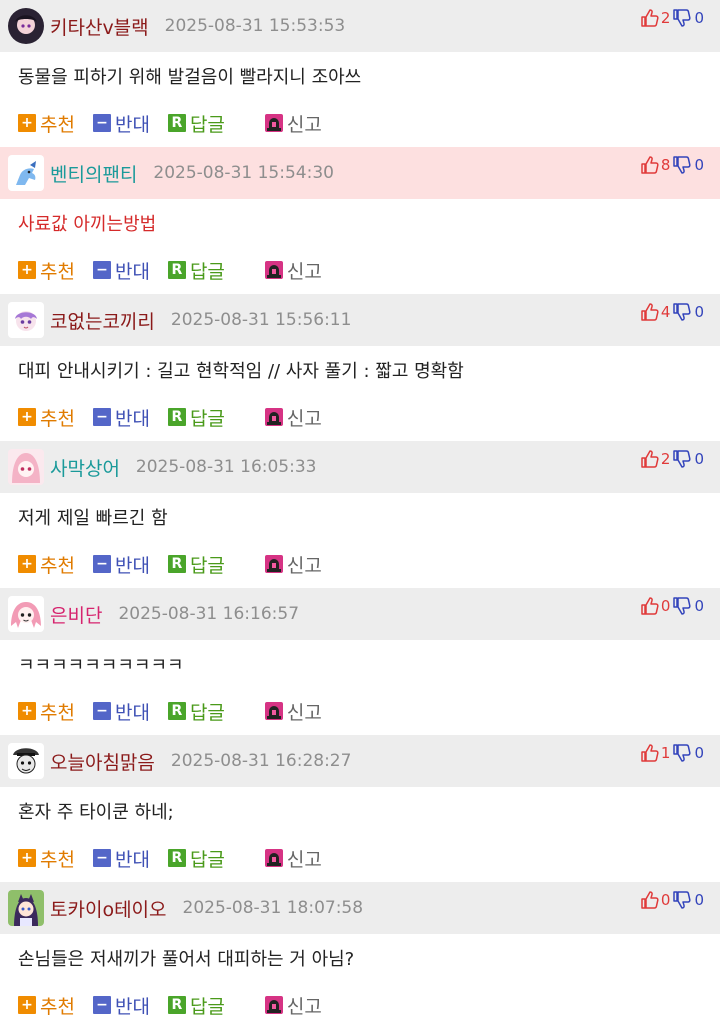  What do you see at coordinates (255, 26) in the screenshot?
I see `timestamp: 2025-08-31 15:53:53` at bounding box center [255, 26].